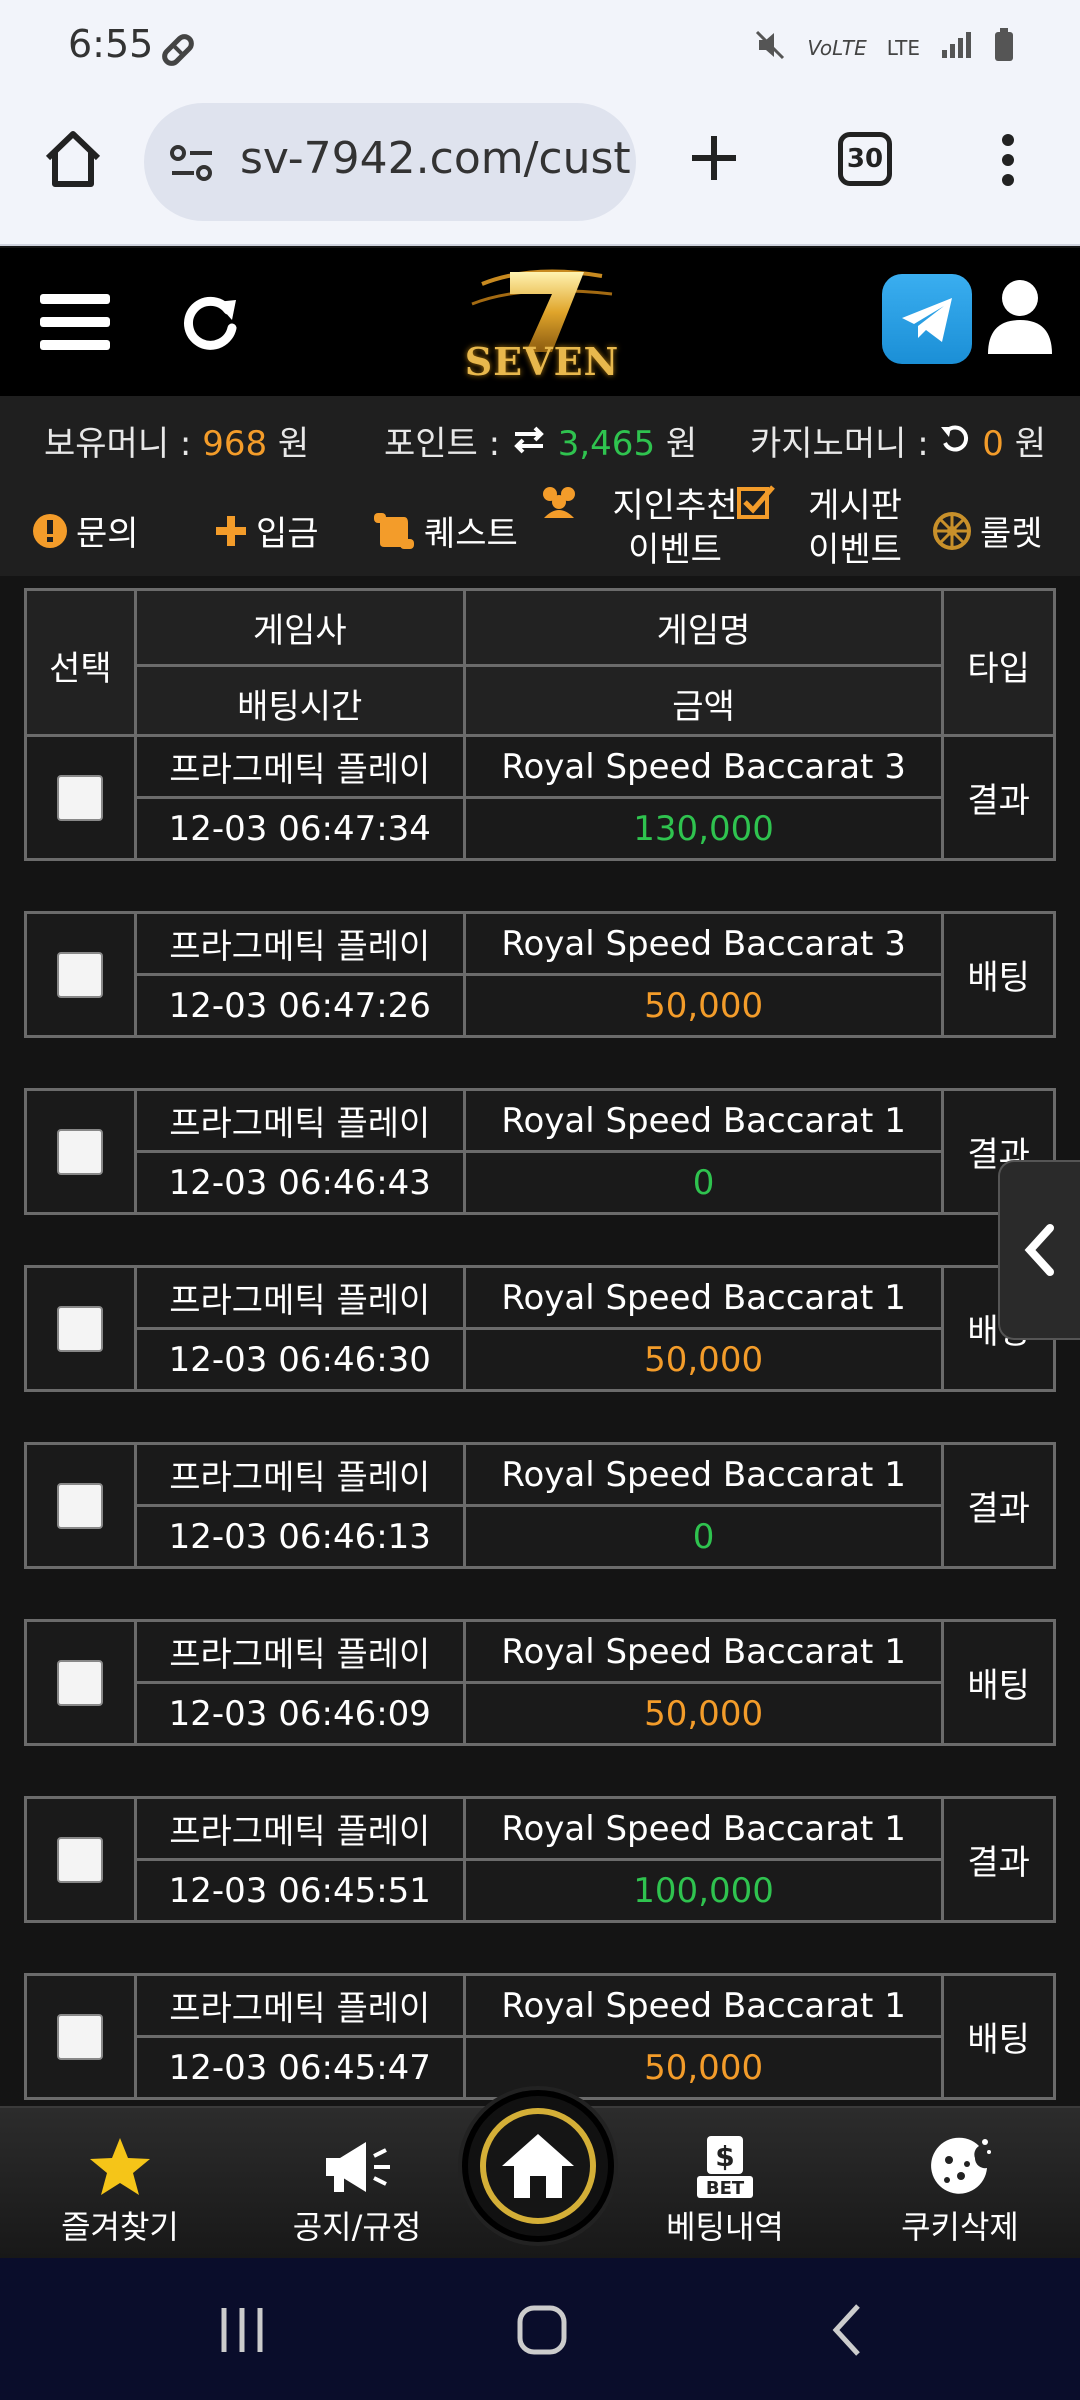  What do you see at coordinates (703, 1890) in the screenshot?
I see `row-amount: 100,000` at bounding box center [703, 1890].